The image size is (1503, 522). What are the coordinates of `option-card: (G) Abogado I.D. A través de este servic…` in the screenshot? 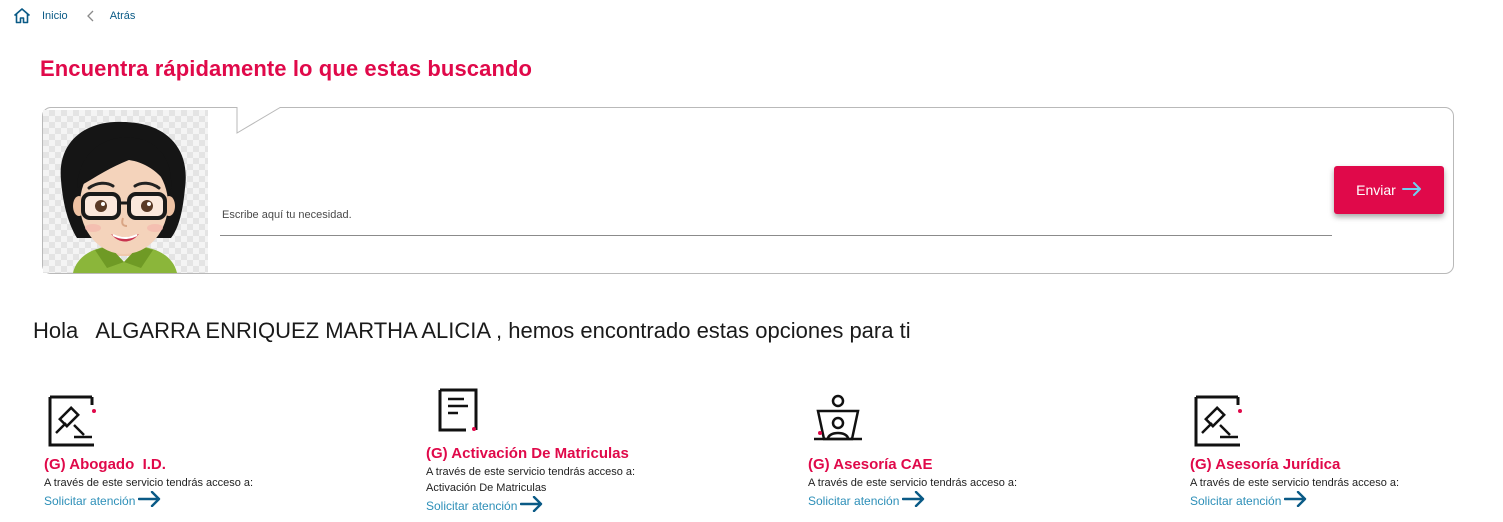 It's located at (214, 452).